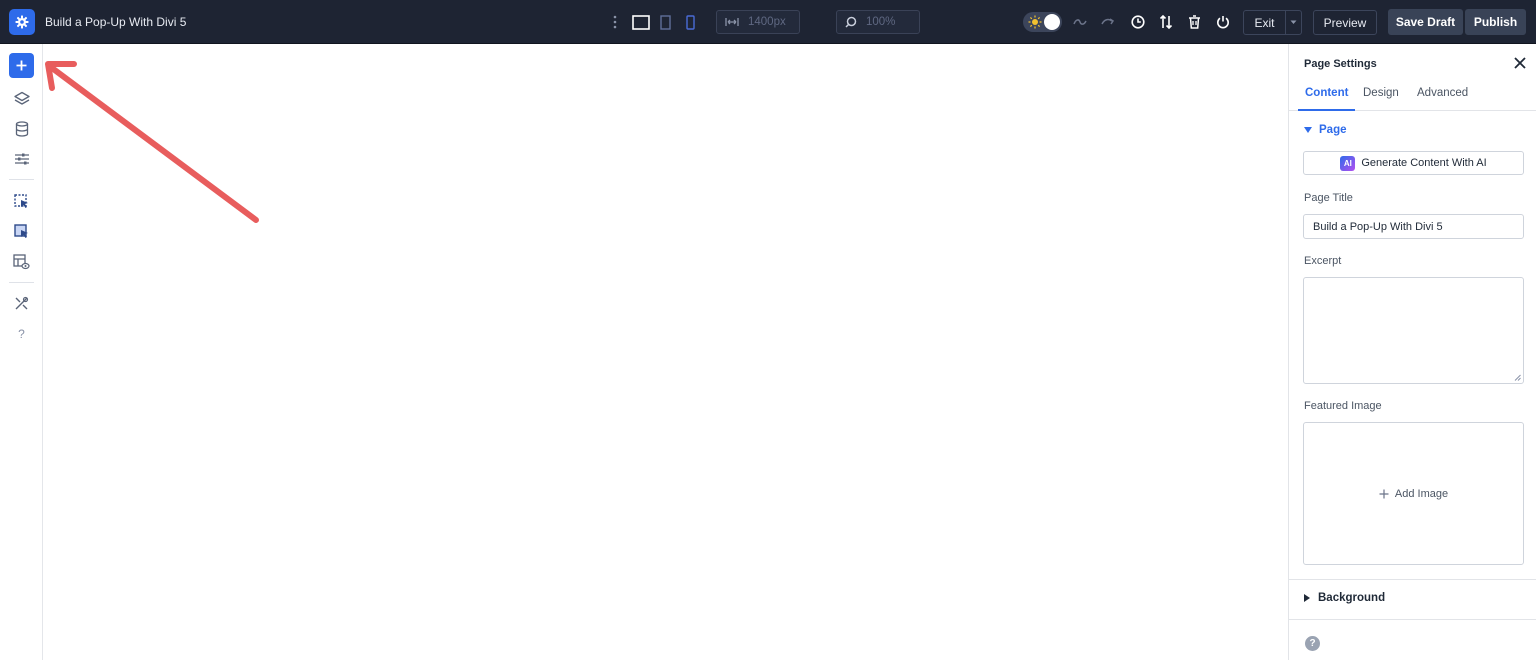 The image size is (1536, 660). I want to click on exit-power-button, so click(1222, 21).